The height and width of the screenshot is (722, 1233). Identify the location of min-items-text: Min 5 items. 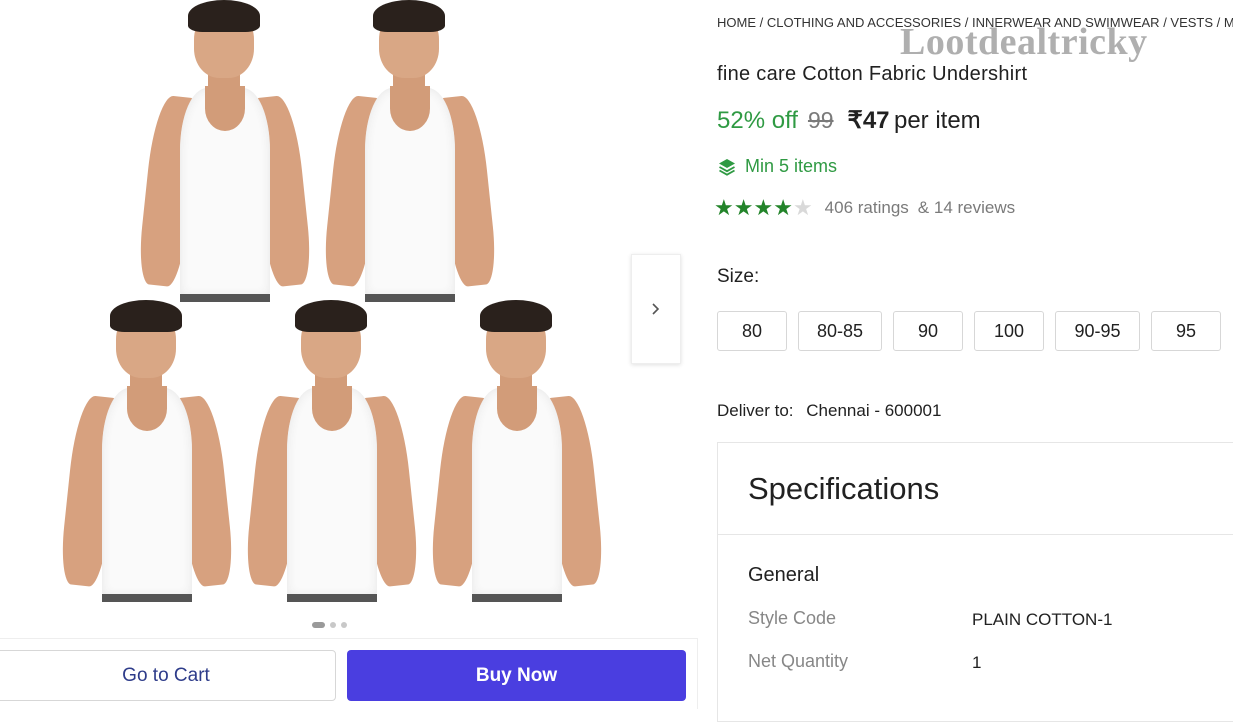
(791, 166).